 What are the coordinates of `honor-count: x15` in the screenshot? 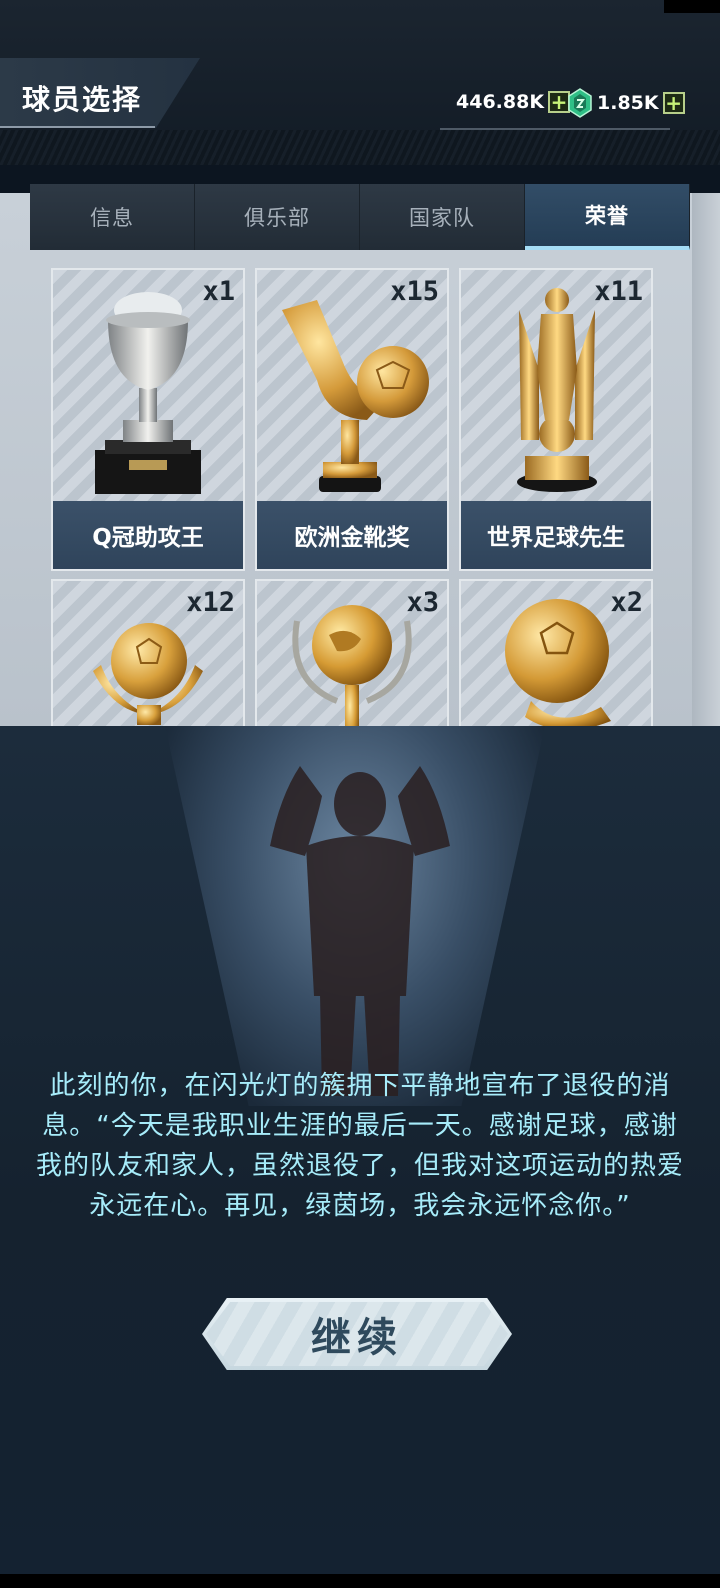 It's located at (414, 291).